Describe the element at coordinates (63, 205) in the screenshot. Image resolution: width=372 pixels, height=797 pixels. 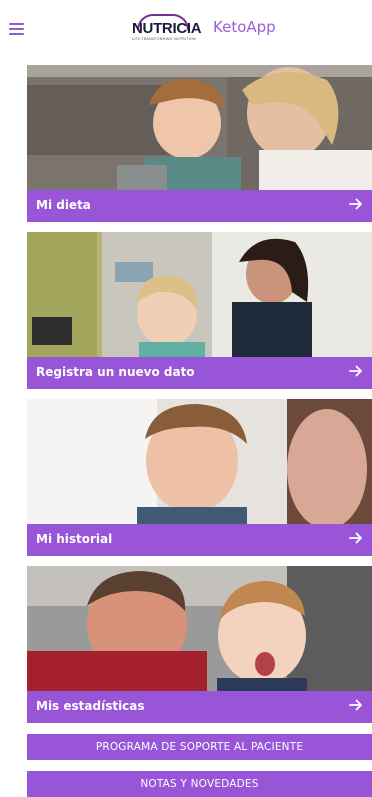
I see `card-label: Mi dieta` at that location.